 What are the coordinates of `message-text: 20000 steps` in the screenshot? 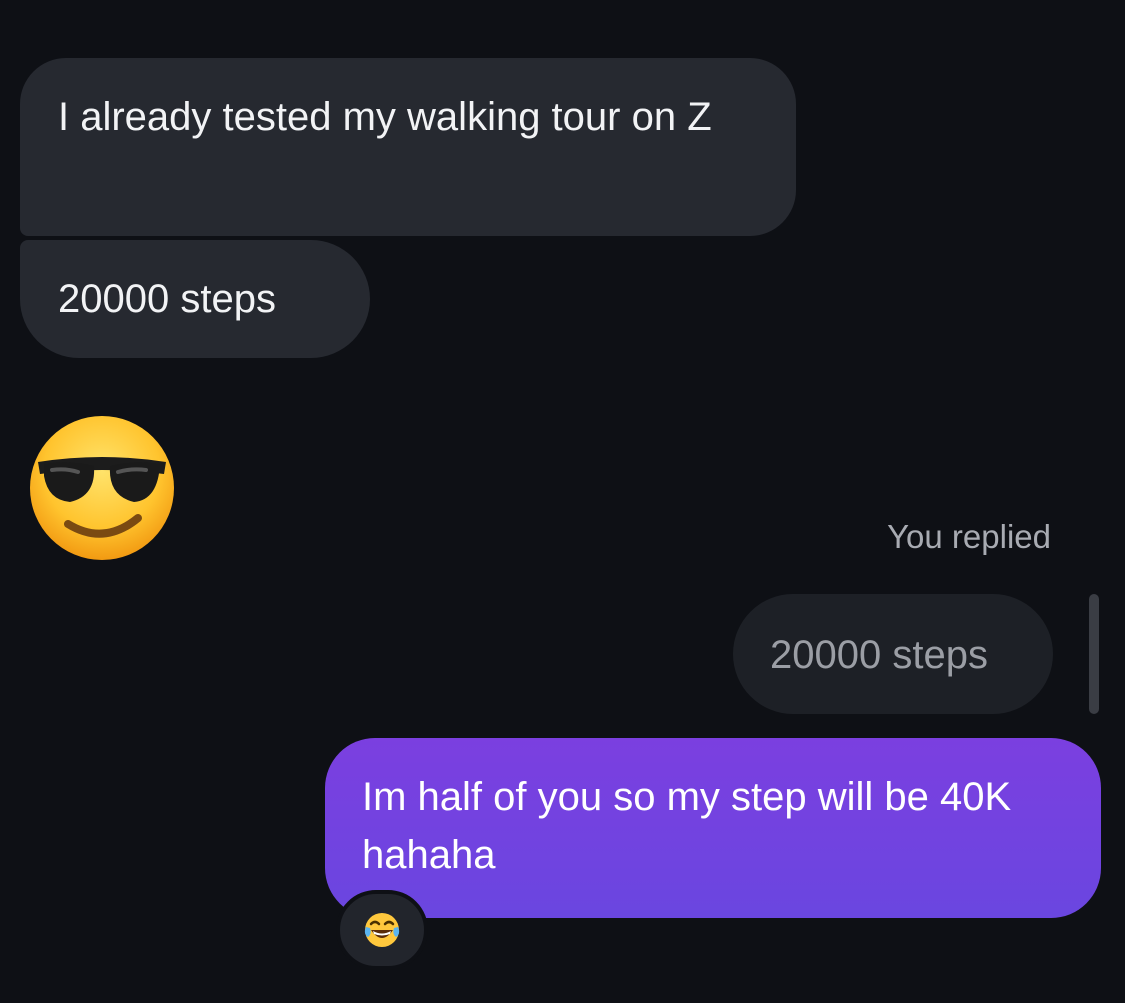 It's located at (167, 299).